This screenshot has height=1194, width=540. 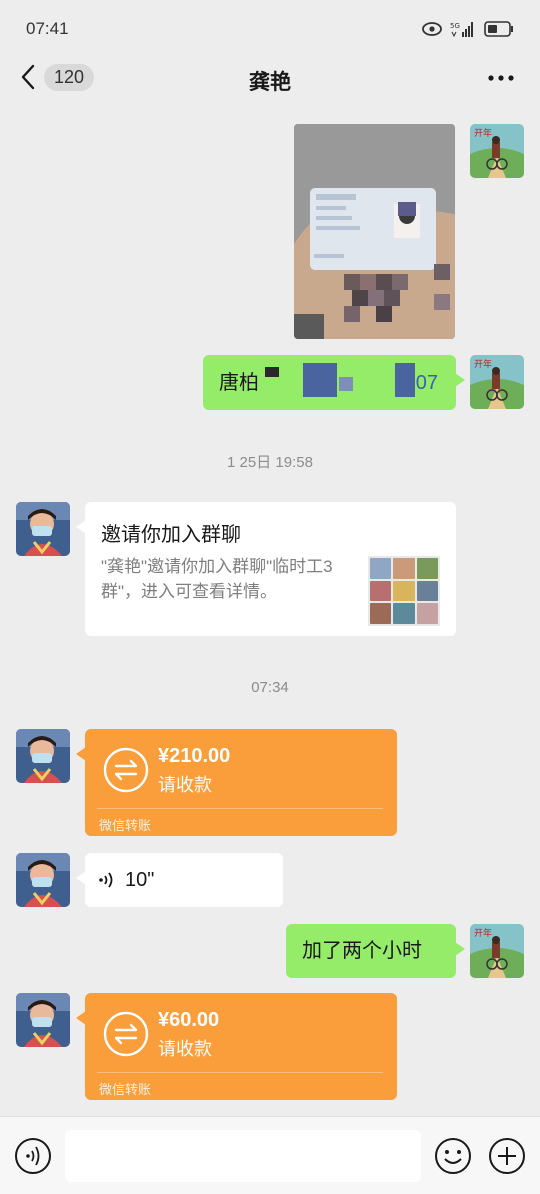 I want to click on invite-description: "龚艳"邀请你加入群聊"临时工3群"，进入可查看详情。, so click(x=217, y=579).